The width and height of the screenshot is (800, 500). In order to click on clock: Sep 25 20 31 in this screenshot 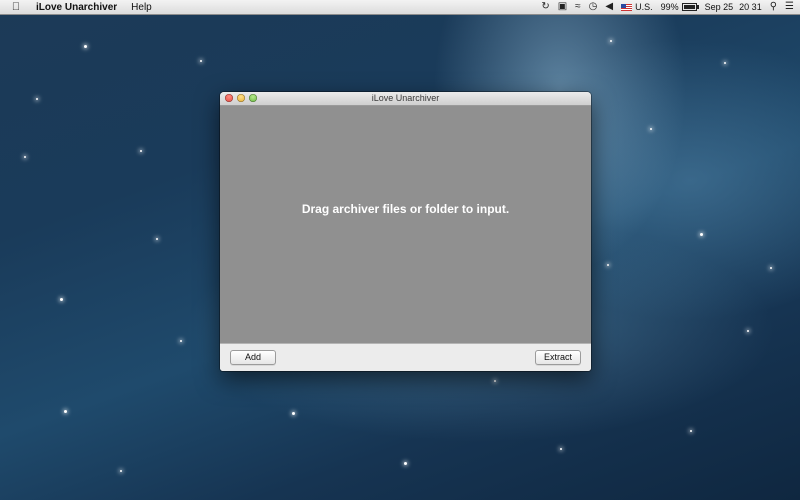, I will do `click(733, 7)`.